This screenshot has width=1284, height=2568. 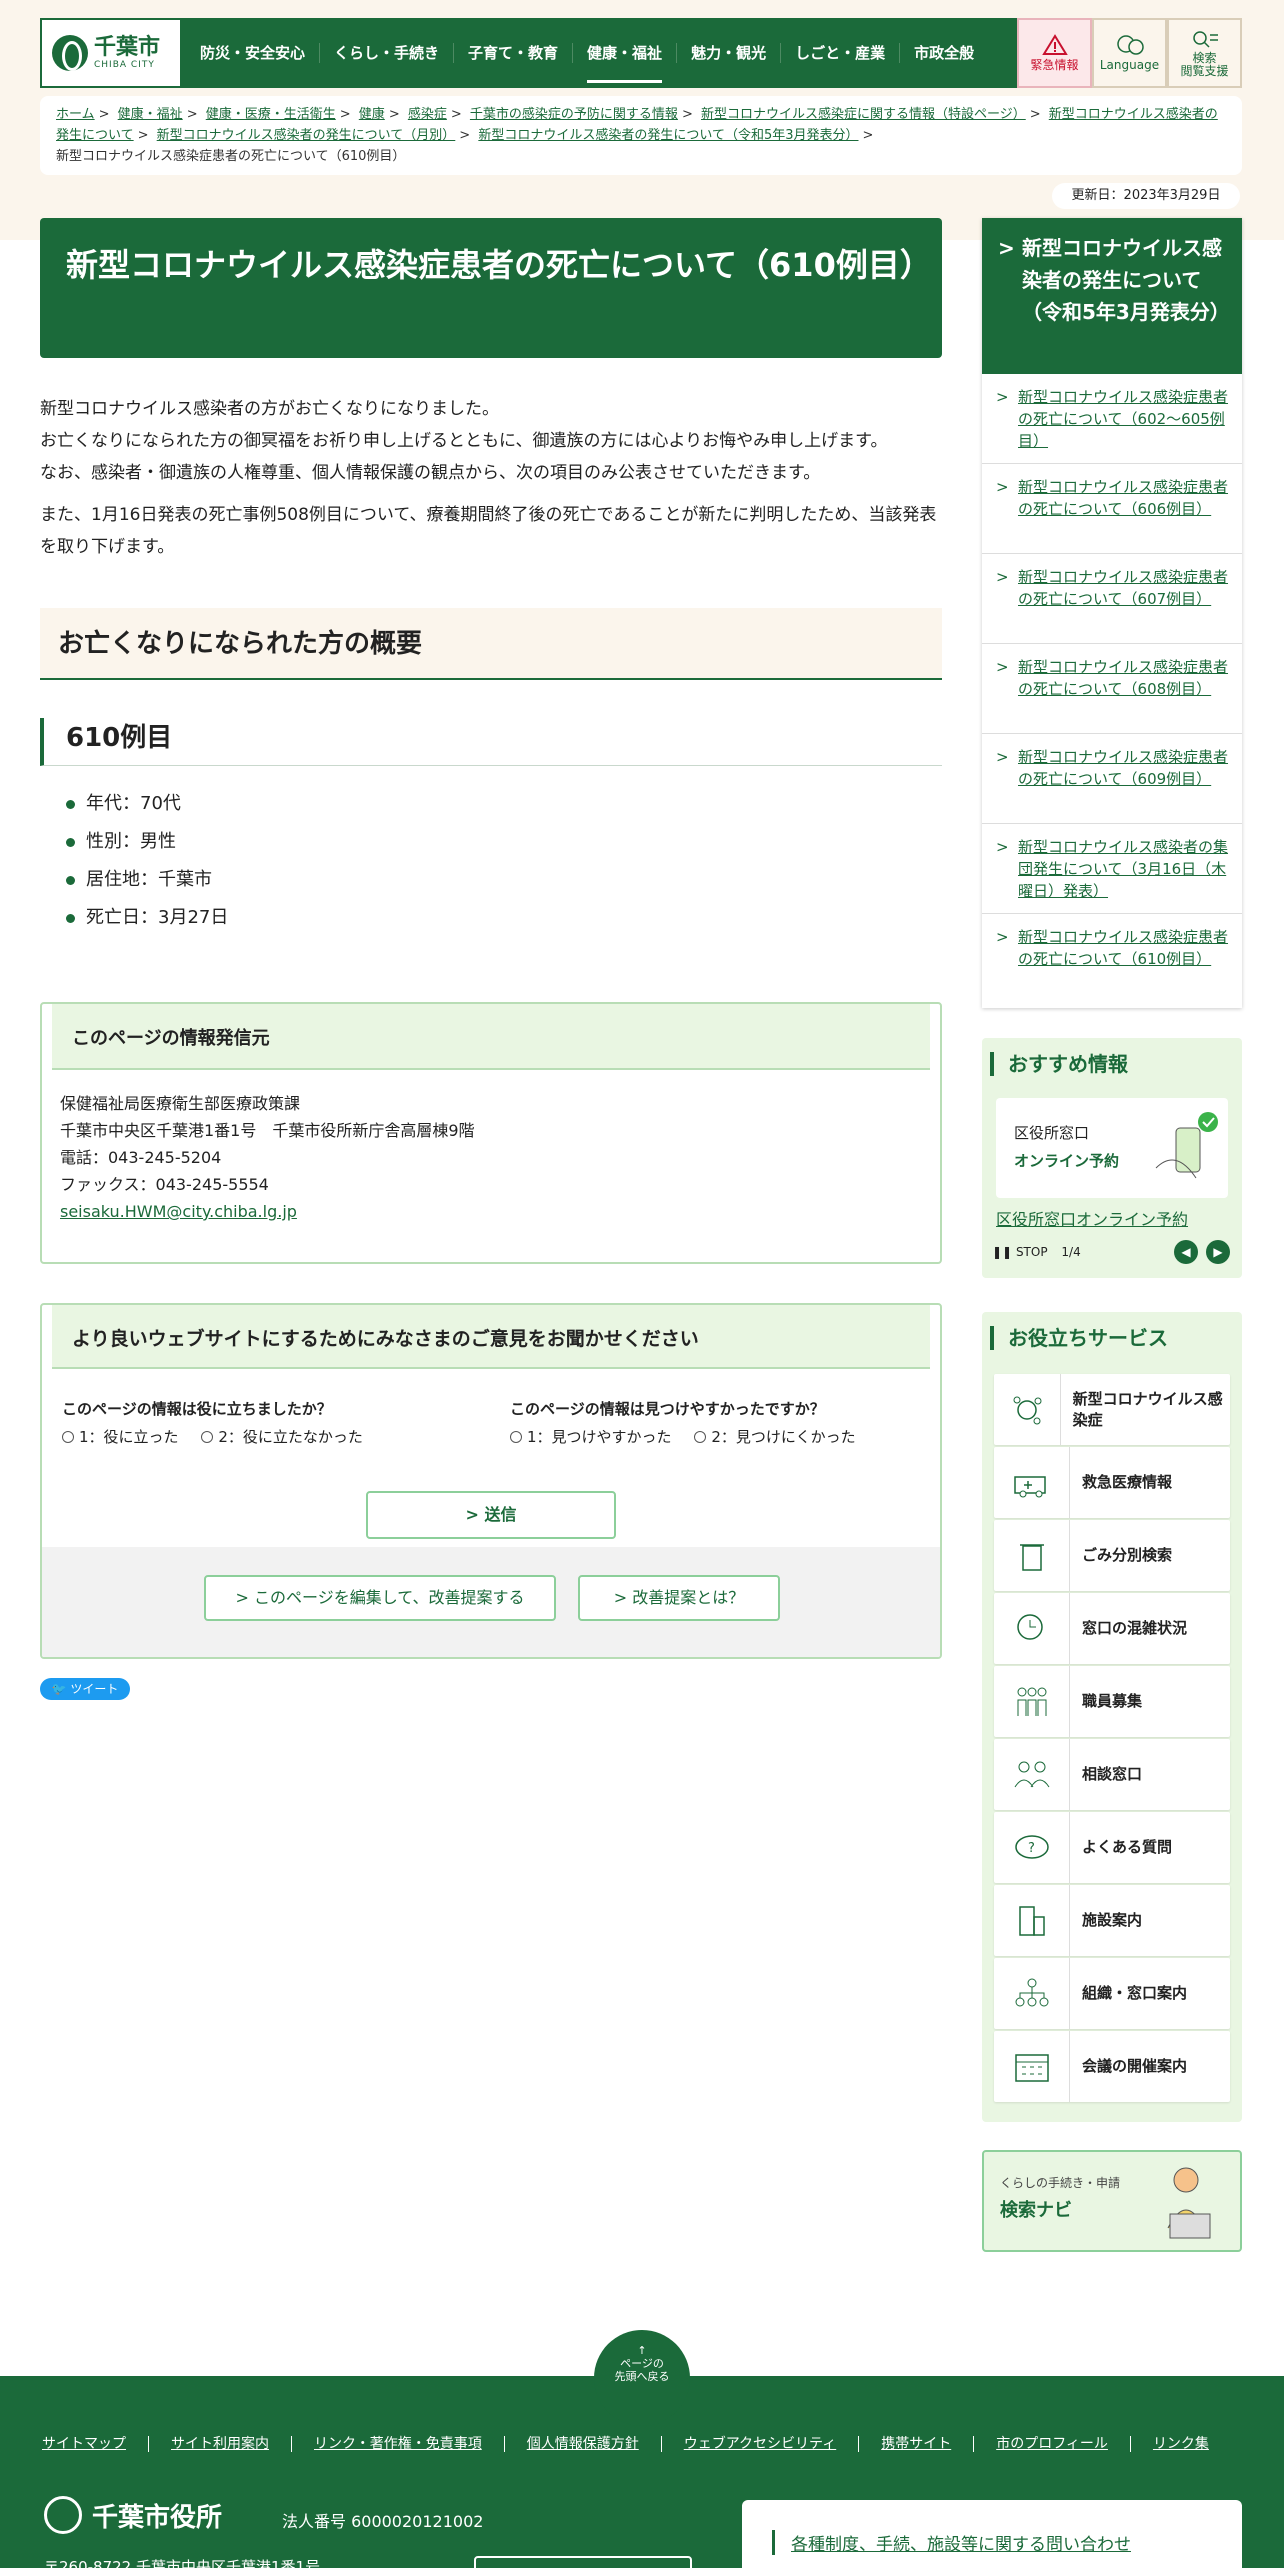 I want to click on smartphone-hand-icon, so click(x=1186, y=1145).